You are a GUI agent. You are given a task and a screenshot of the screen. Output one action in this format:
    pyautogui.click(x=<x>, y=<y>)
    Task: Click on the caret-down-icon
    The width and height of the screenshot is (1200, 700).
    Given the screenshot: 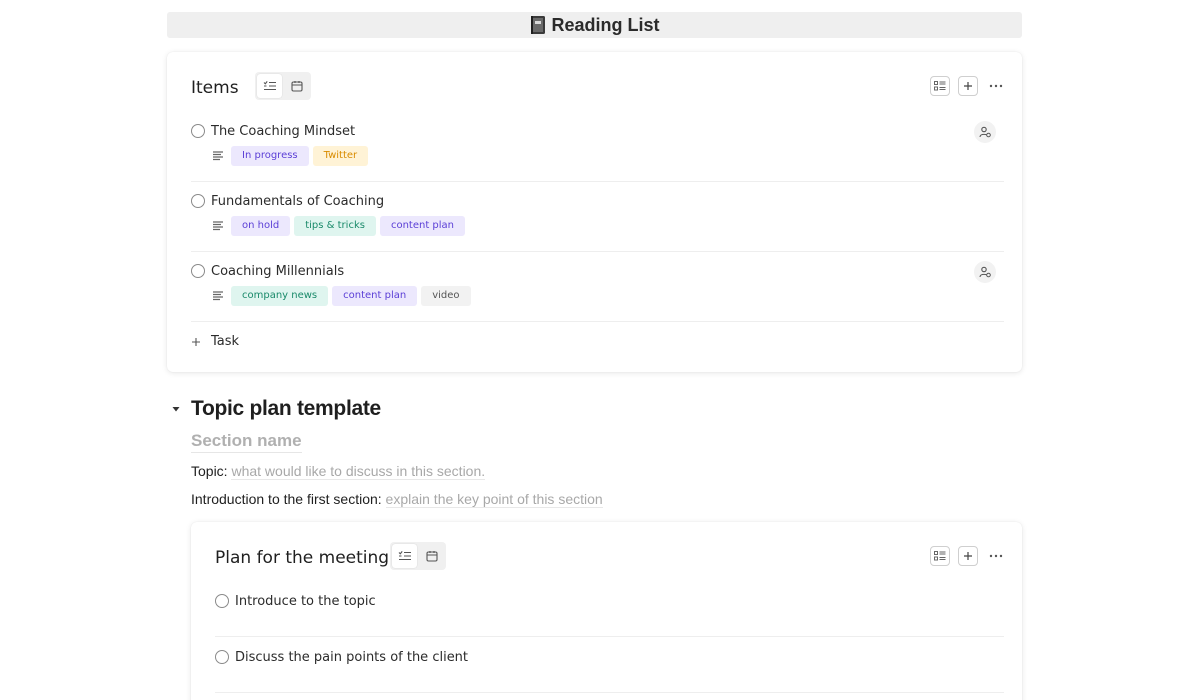 What is the action you would take?
    pyautogui.click(x=176, y=409)
    